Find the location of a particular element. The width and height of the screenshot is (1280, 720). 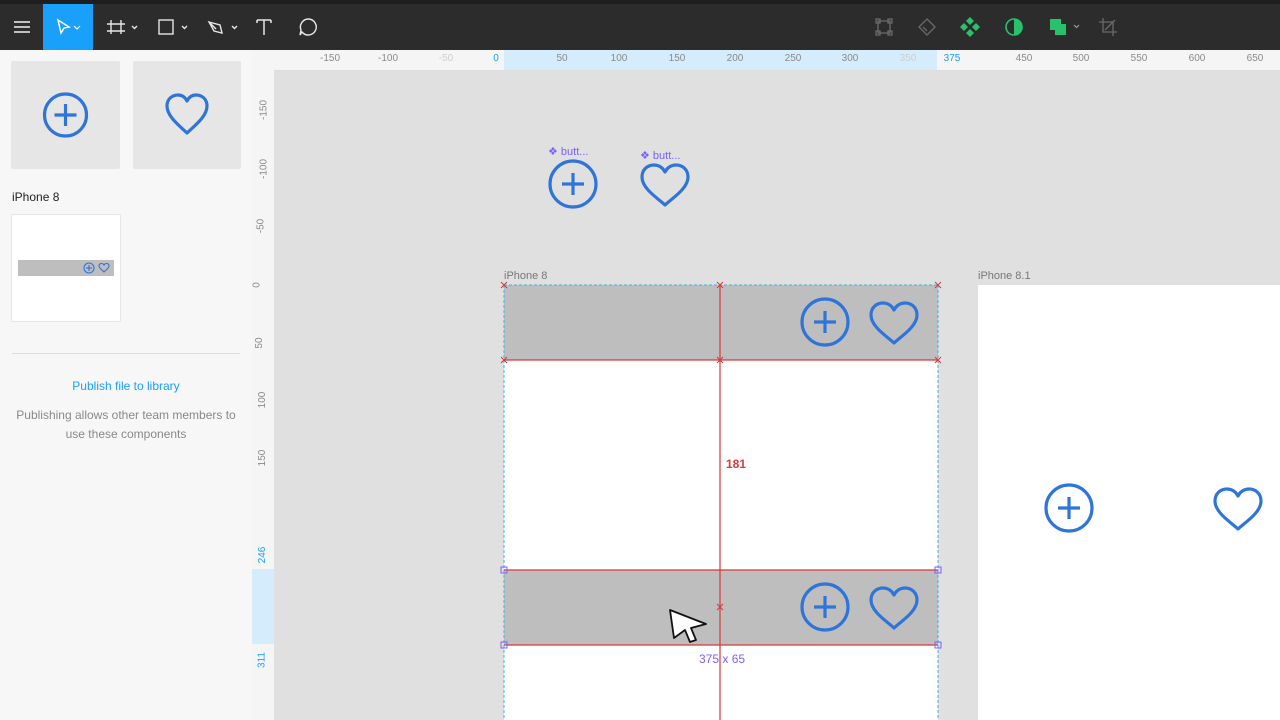

text-icon is located at coordinates (264, 27).